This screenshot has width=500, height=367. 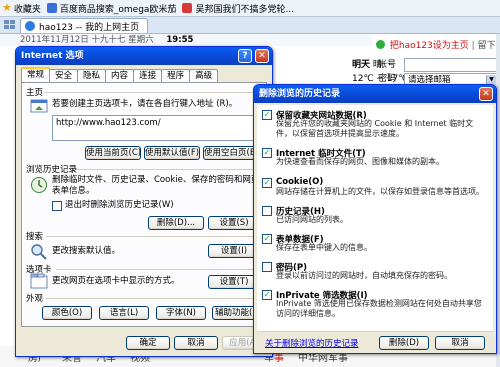 What do you see at coordinates (35, 237) in the screenshot?
I see `search-heading: 搜索` at bounding box center [35, 237].